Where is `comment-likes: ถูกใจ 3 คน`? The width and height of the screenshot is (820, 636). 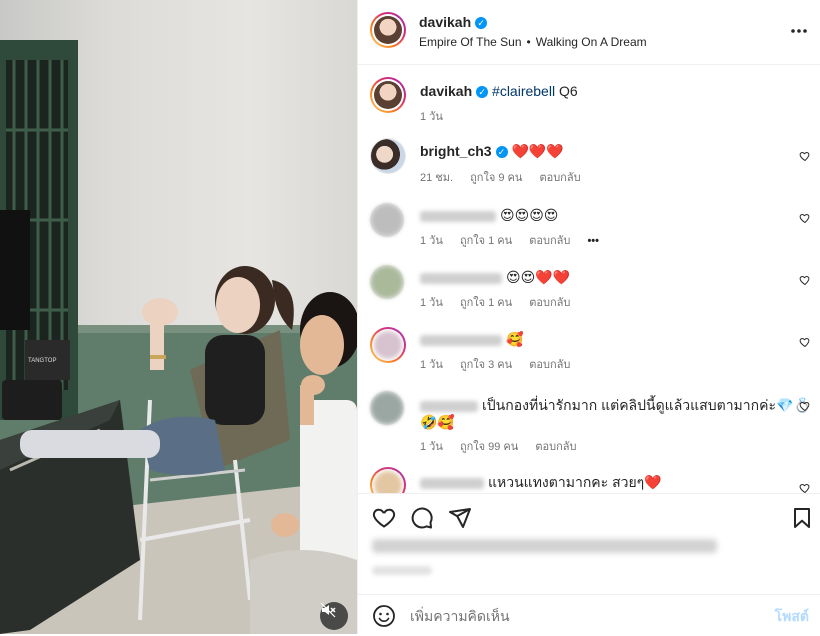
comment-likes: ถูกใจ 3 คน is located at coordinates (486, 365).